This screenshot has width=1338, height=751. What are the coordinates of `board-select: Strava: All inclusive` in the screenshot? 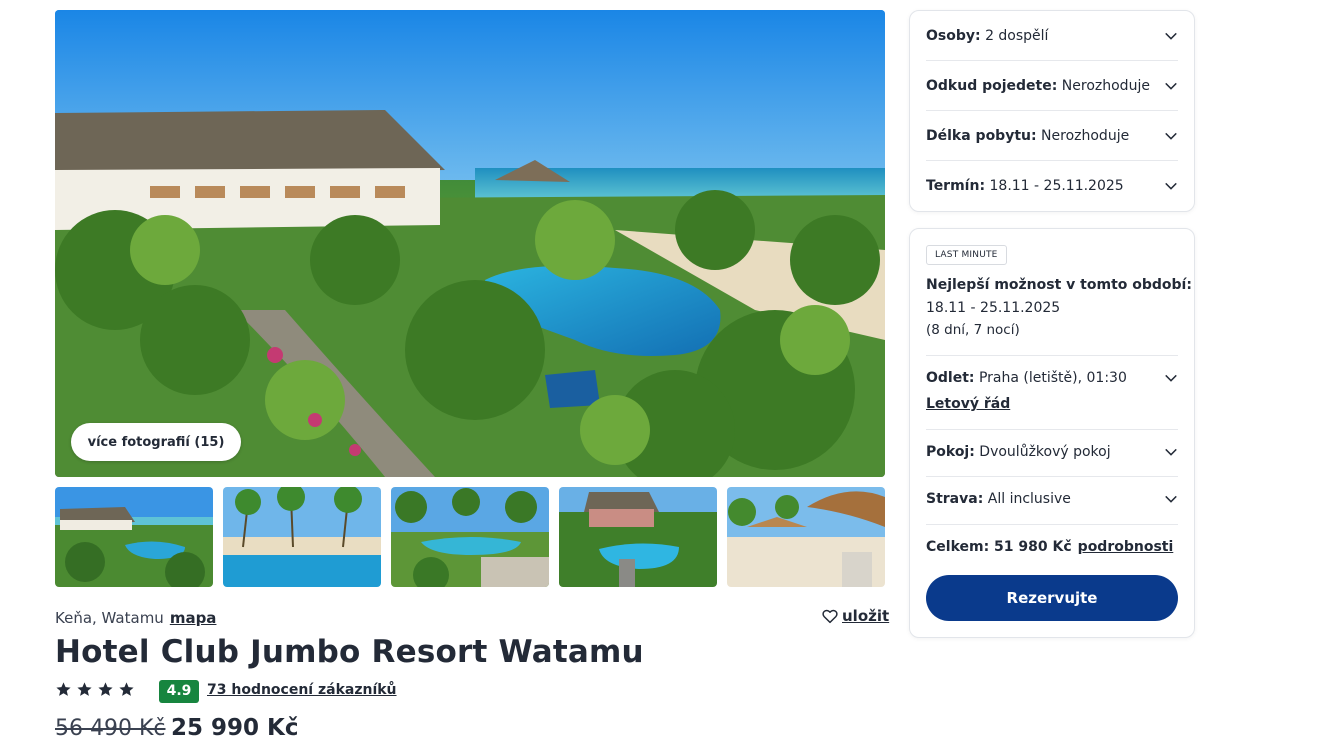 It's located at (1052, 499).